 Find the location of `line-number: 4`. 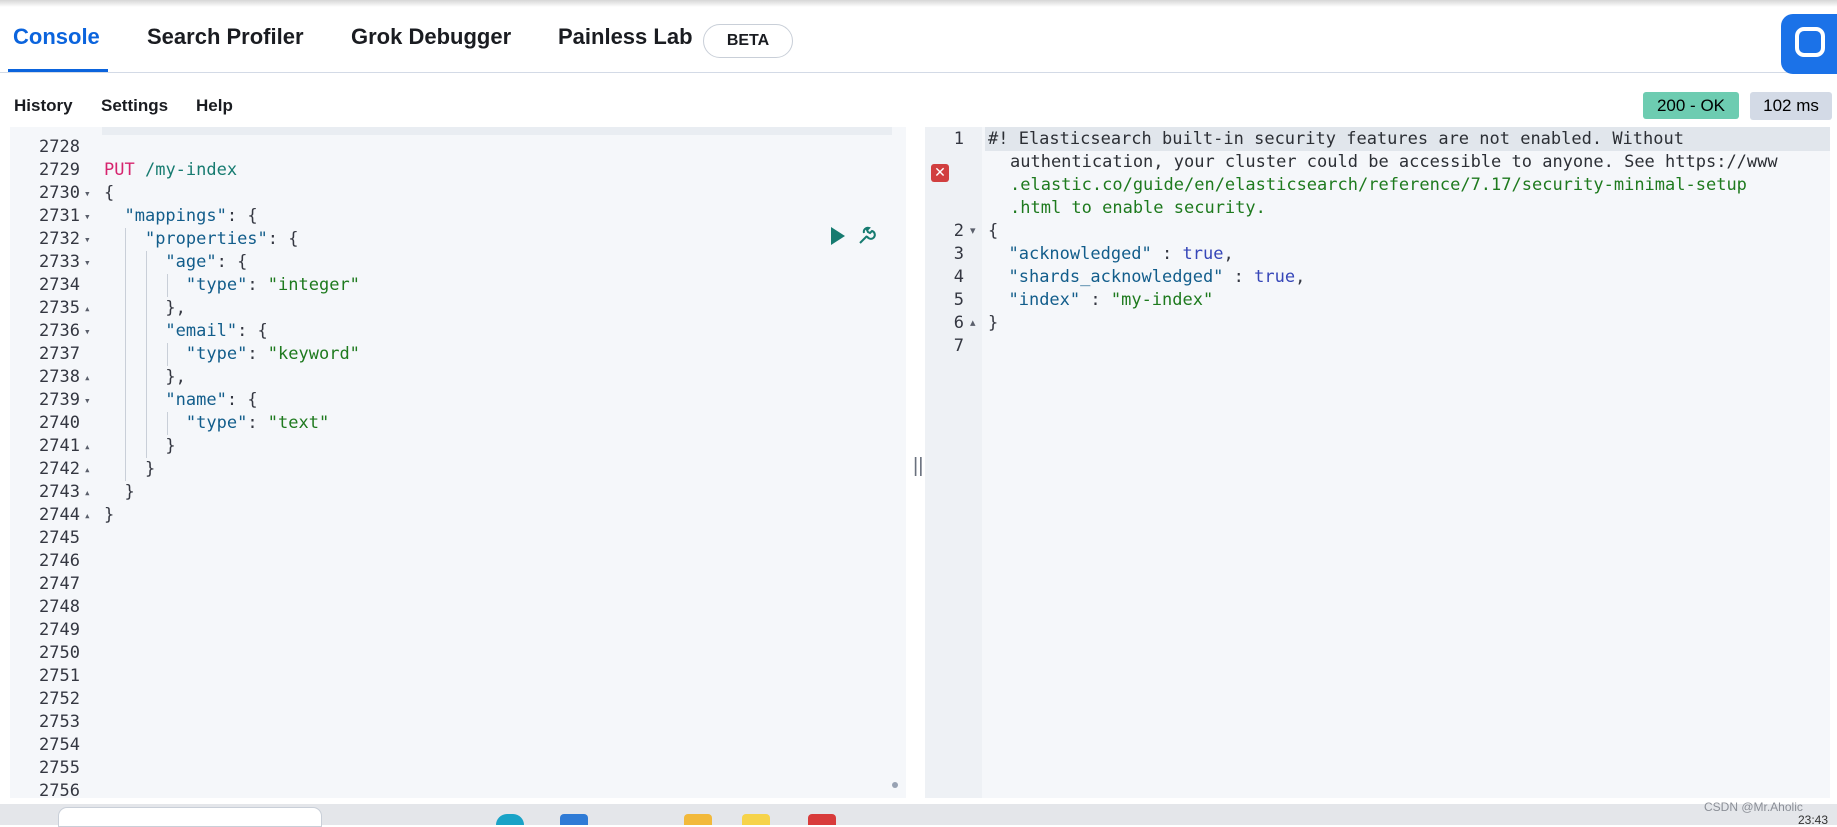

line-number: 4 is located at coordinates (958, 277).